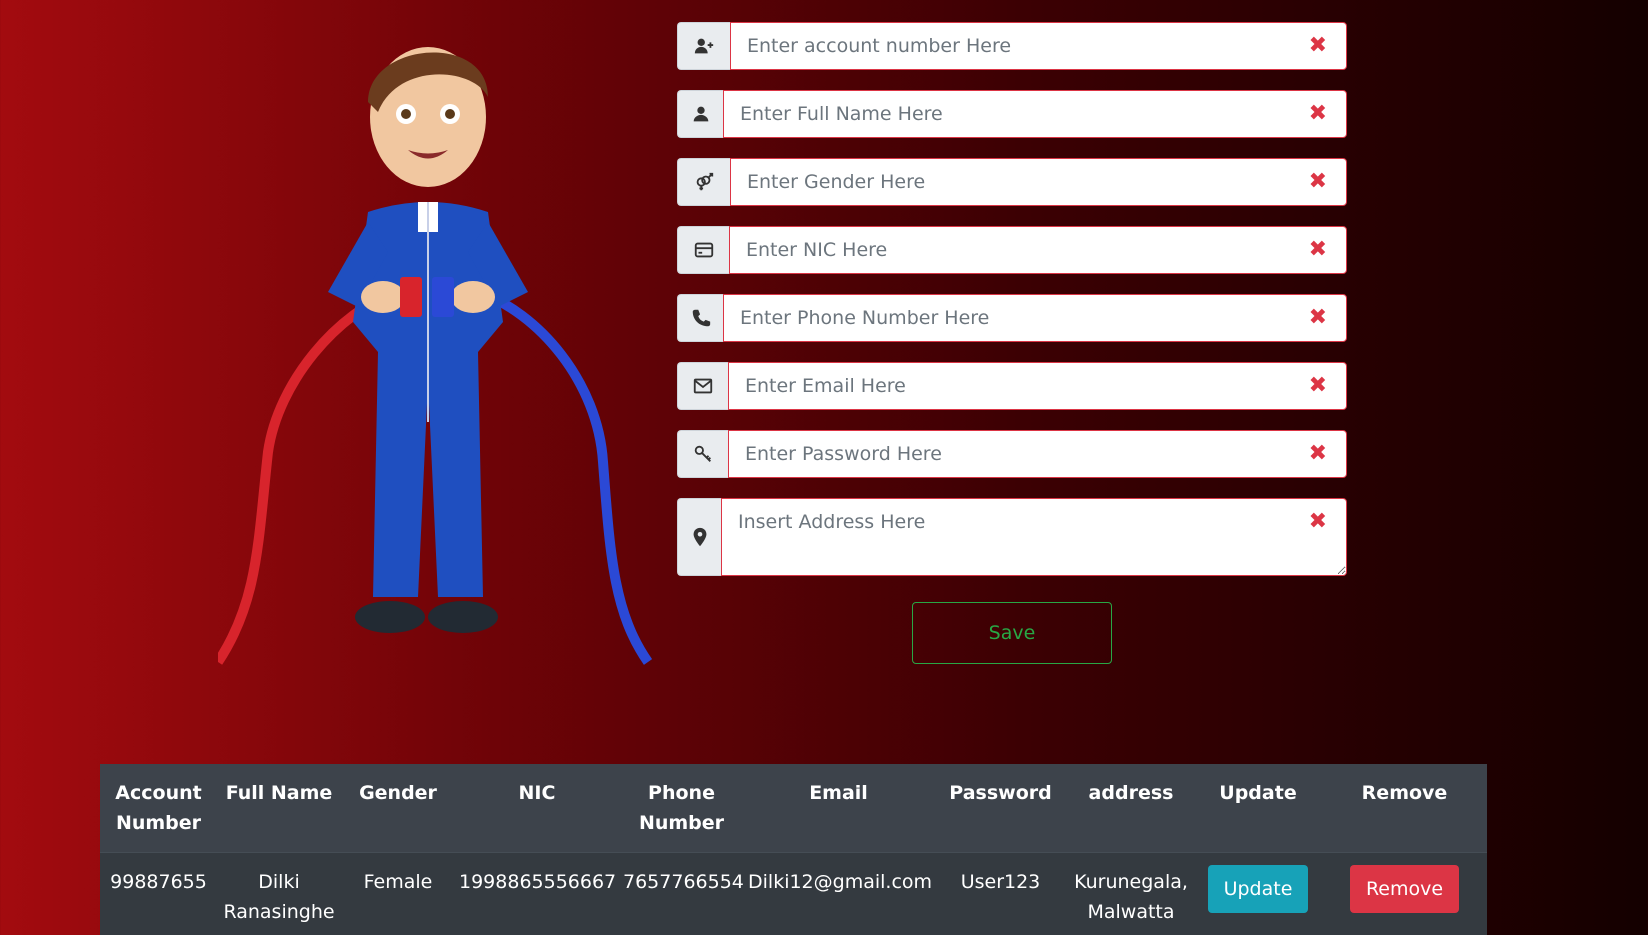 This screenshot has width=1648, height=935. Describe the element at coordinates (1318, 46) in the screenshot. I see `clear-account-number-icon: ✖` at that location.